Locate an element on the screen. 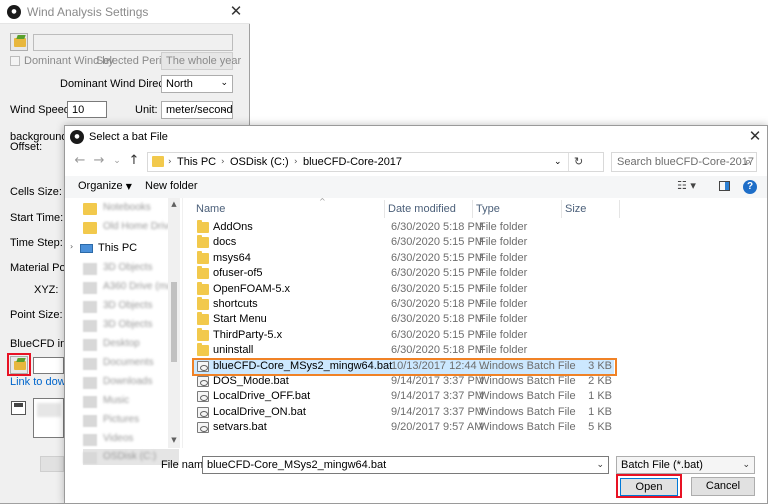  period-select: The whole year is located at coordinates (201, 61).